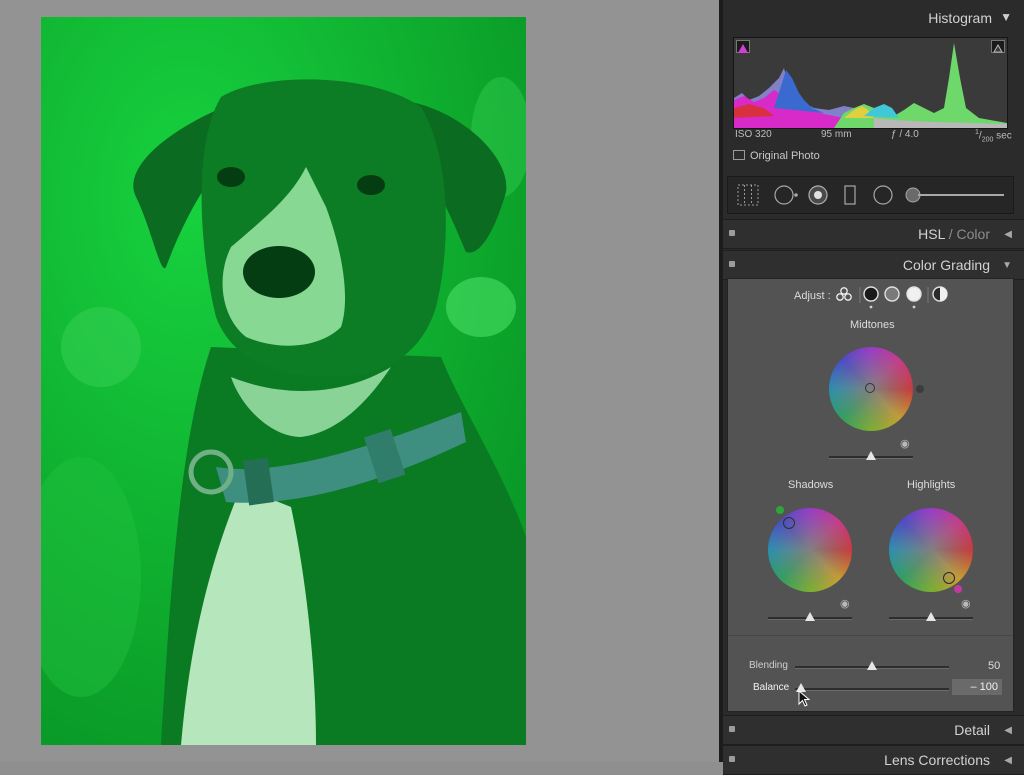  I want to click on three-wheels-icon, so click(844, 294).